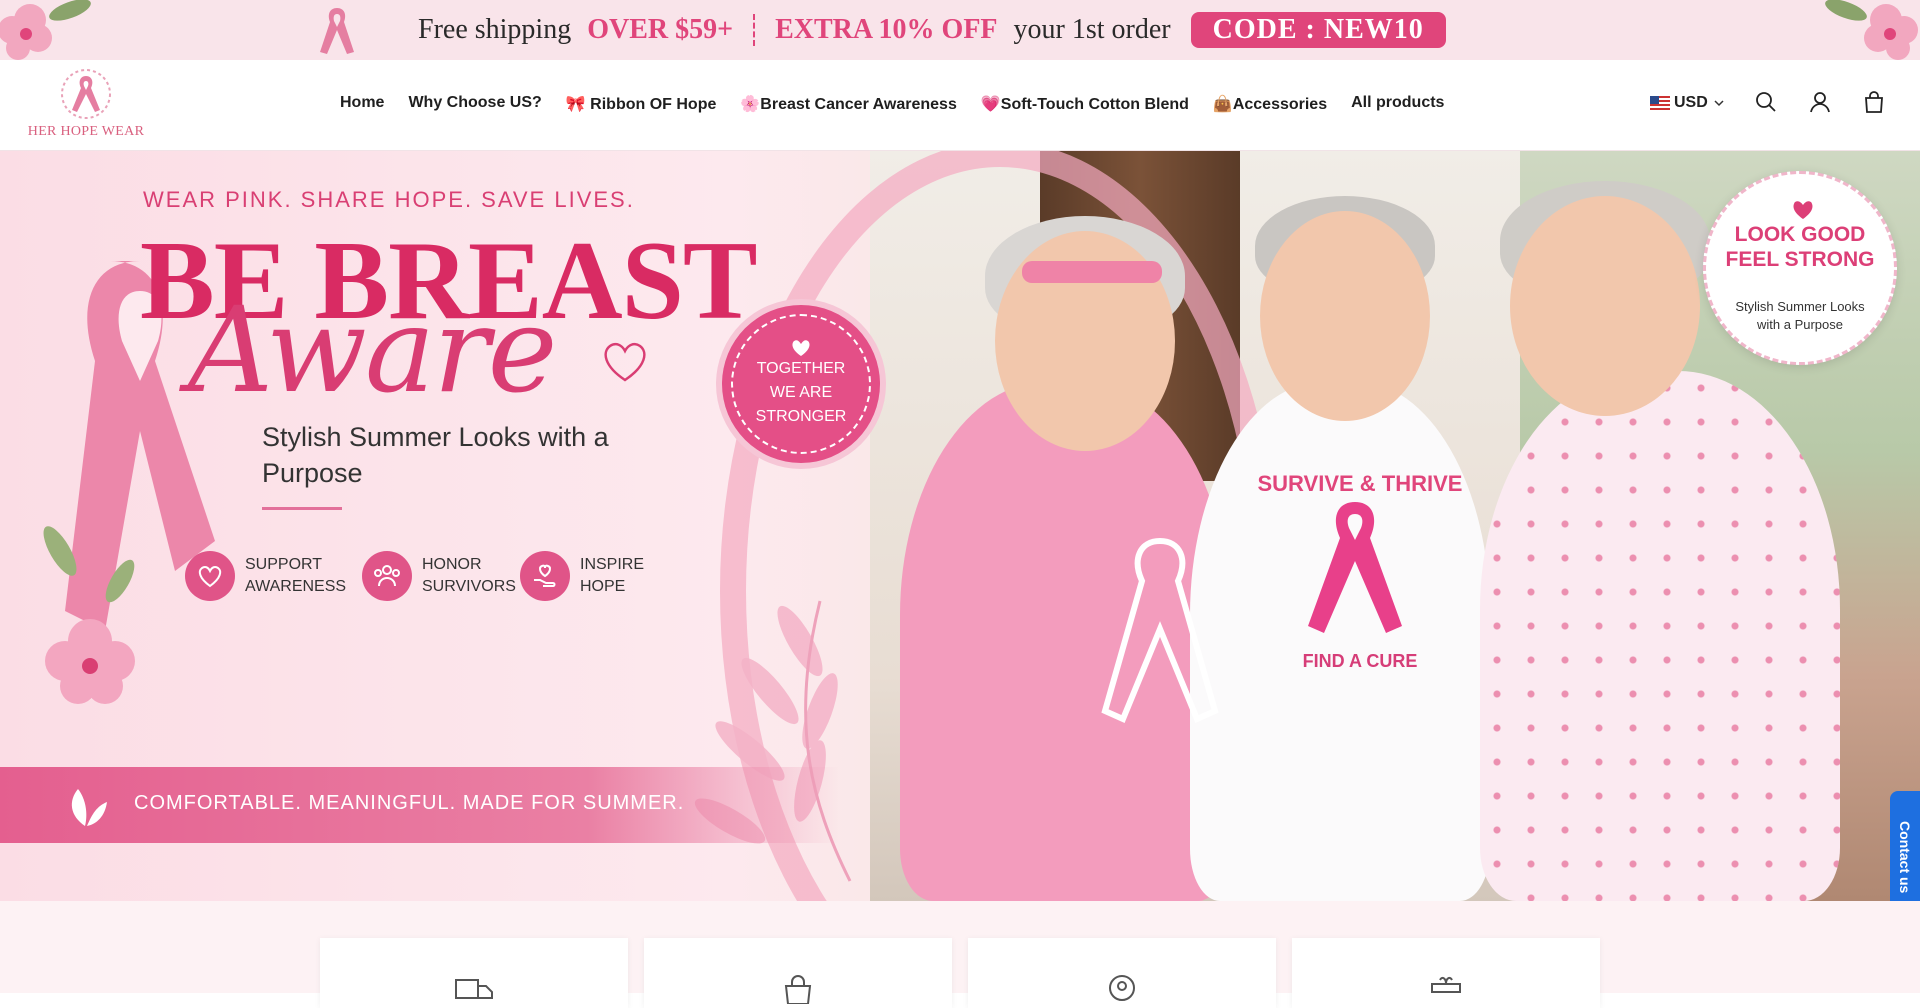 Image resolution: width=1920 pixels, height=1008 pixels. Describe the element at coordinates (1800, 234) in the screenshot. I see `look-line: LOOK GOOD` at that location.